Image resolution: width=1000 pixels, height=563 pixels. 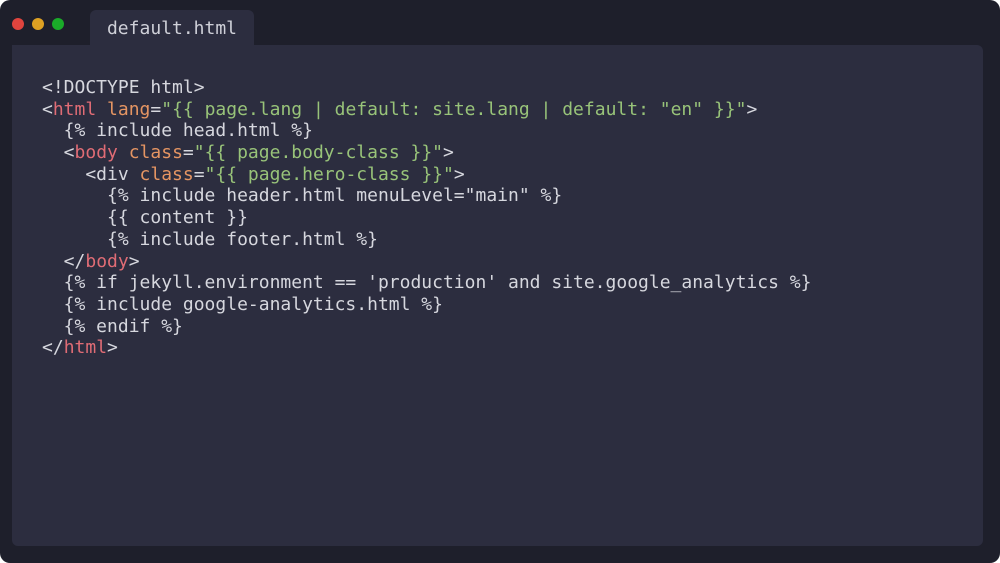 I want to click on code-token-plain: {% include google-analytics.html %}, so click(x=242, y=304).